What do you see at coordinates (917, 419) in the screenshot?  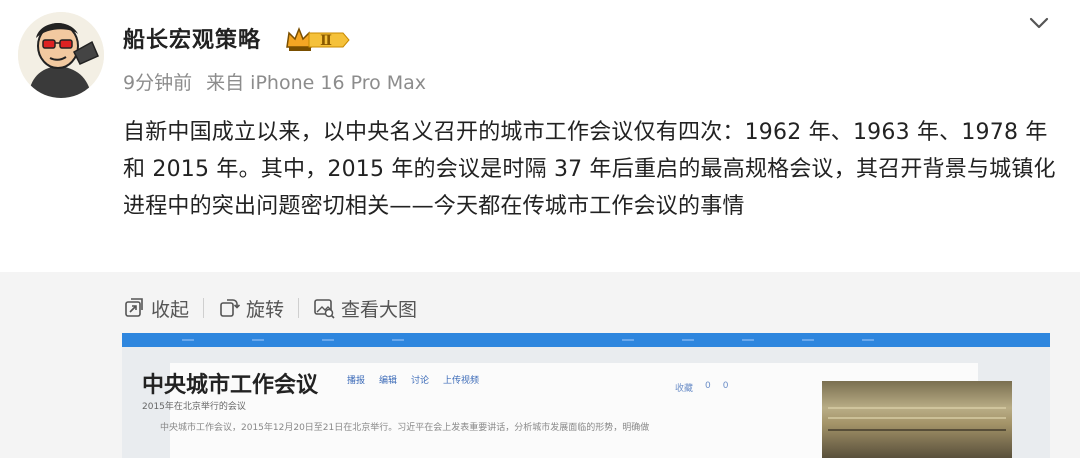 I see `conference-photo` at bounding box center [917, 419].